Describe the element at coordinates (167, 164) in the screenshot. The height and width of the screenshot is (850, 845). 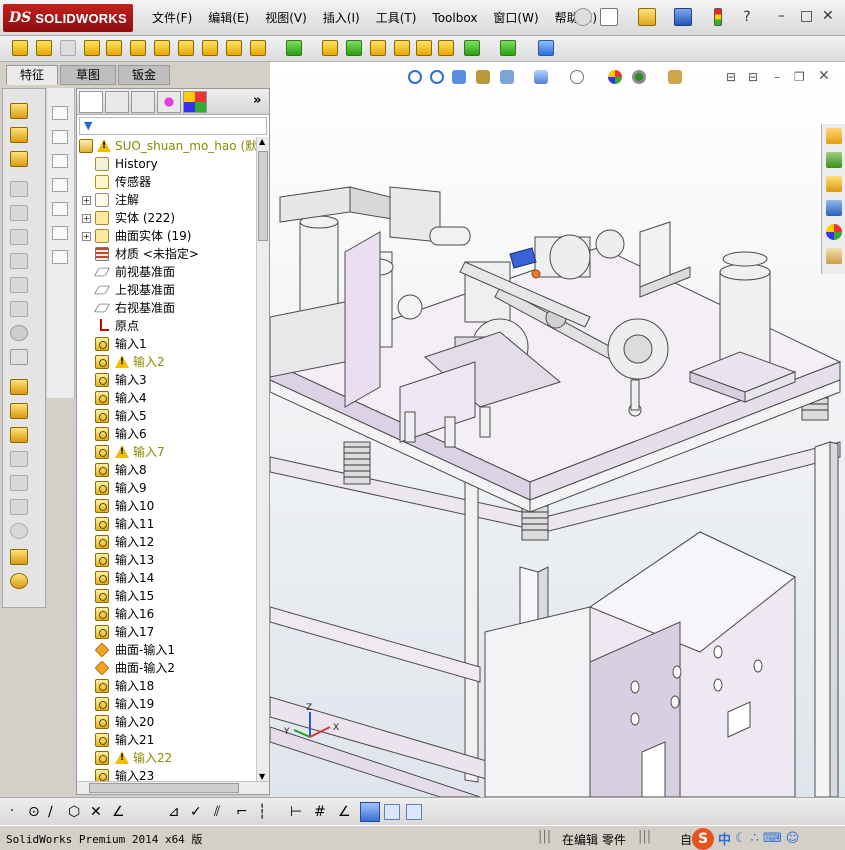
I see `tree-item: History` at that location.